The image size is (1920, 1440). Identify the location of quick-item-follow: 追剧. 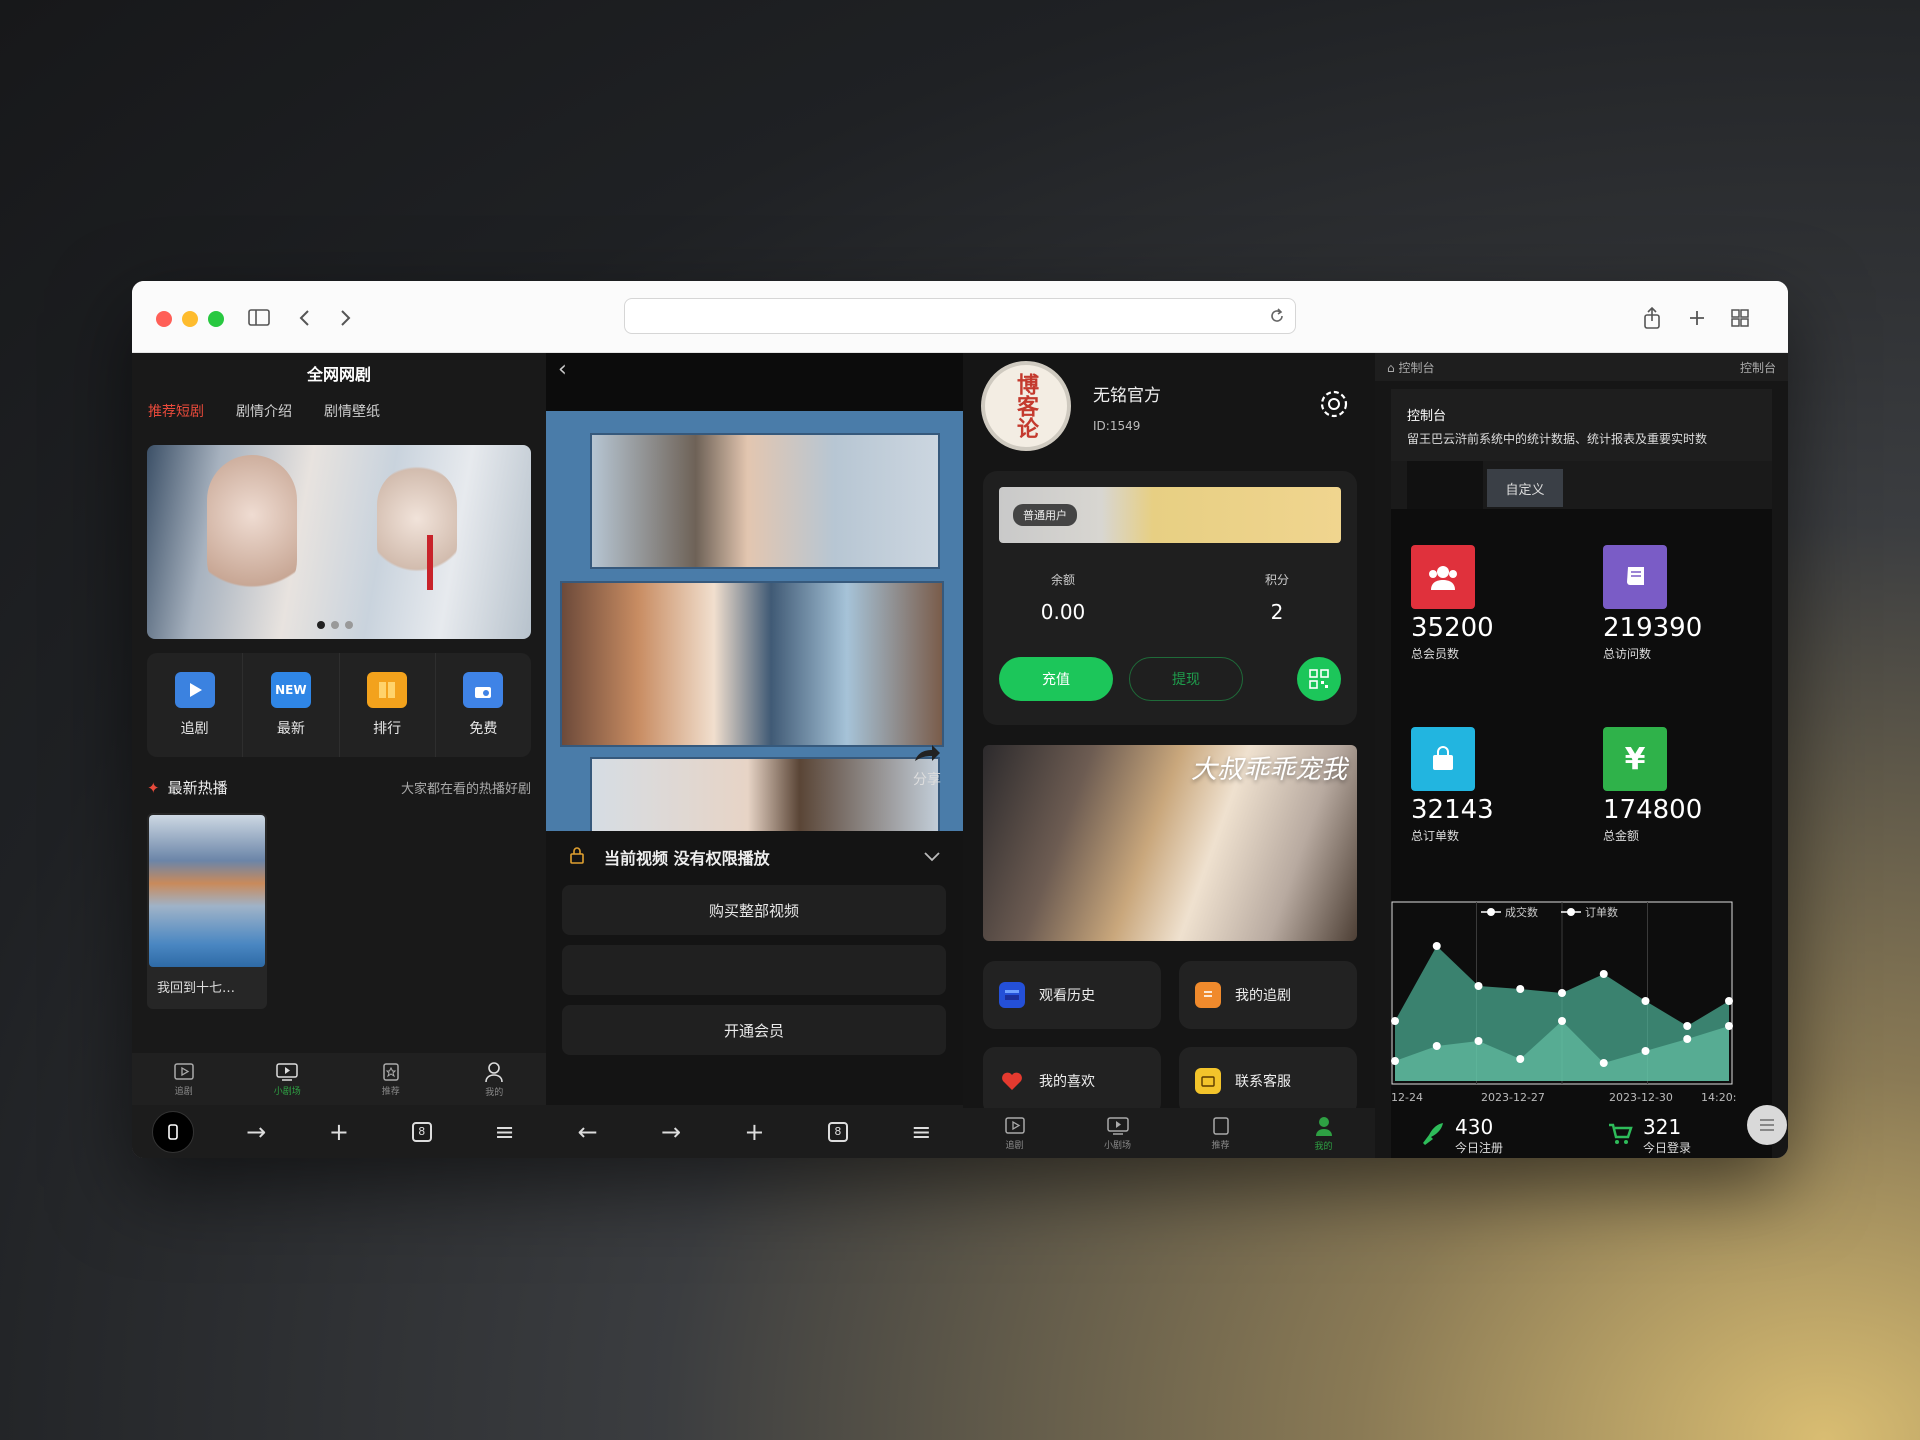
(195, 705).